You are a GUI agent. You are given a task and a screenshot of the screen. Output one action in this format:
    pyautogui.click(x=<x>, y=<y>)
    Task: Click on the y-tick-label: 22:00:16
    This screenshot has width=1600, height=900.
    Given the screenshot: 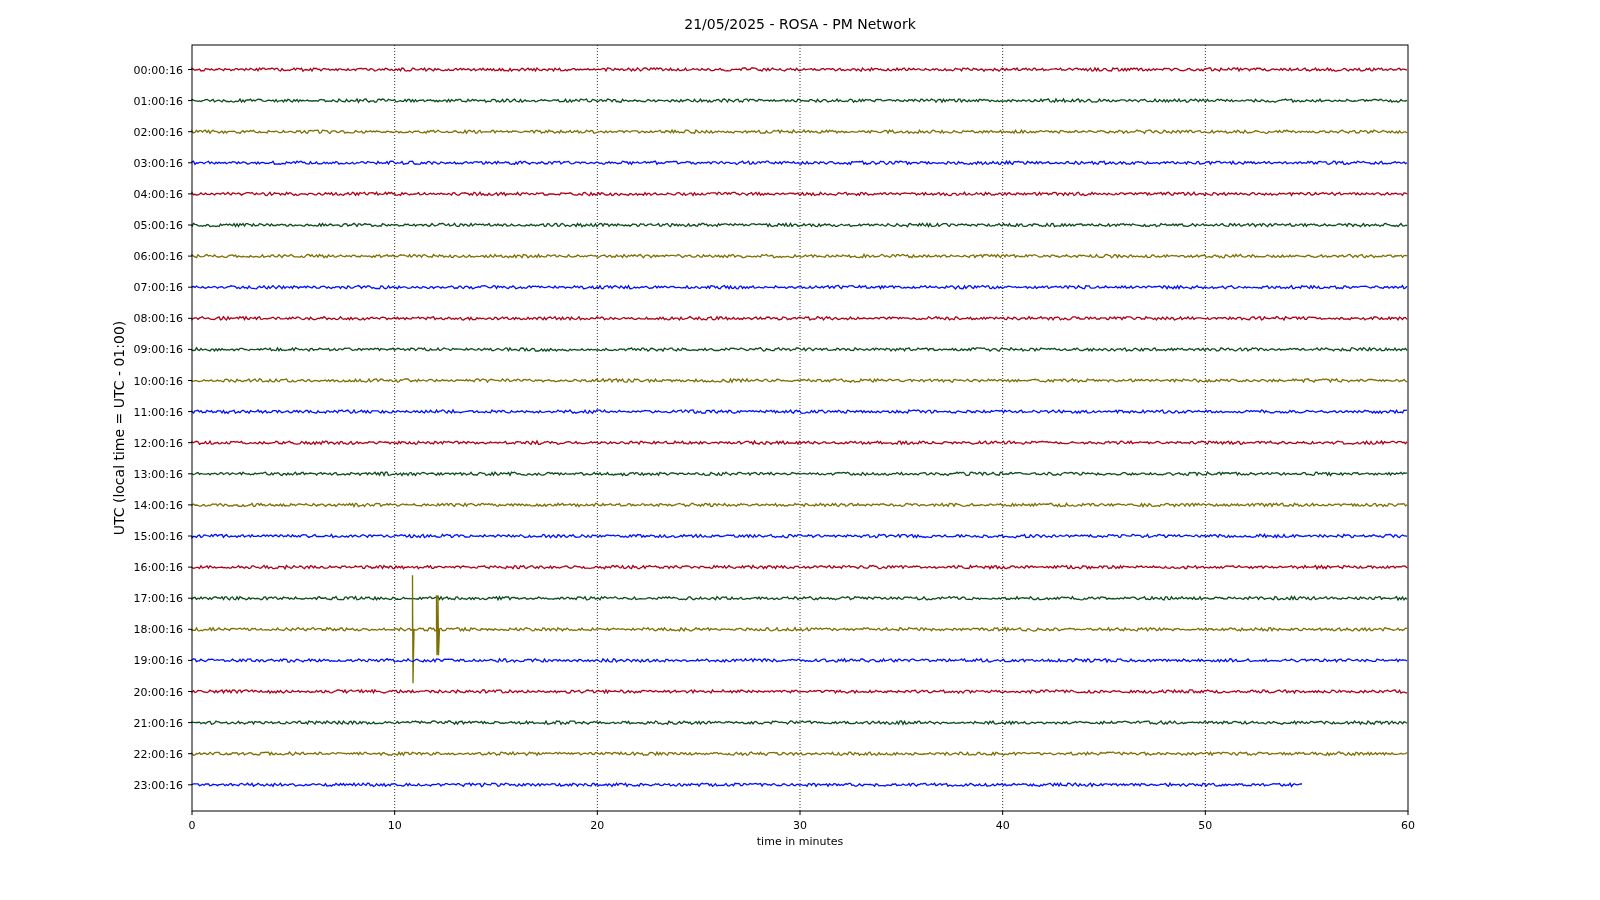 What is the action you would take?
    pyautogui.click(x=158, y=754)
    